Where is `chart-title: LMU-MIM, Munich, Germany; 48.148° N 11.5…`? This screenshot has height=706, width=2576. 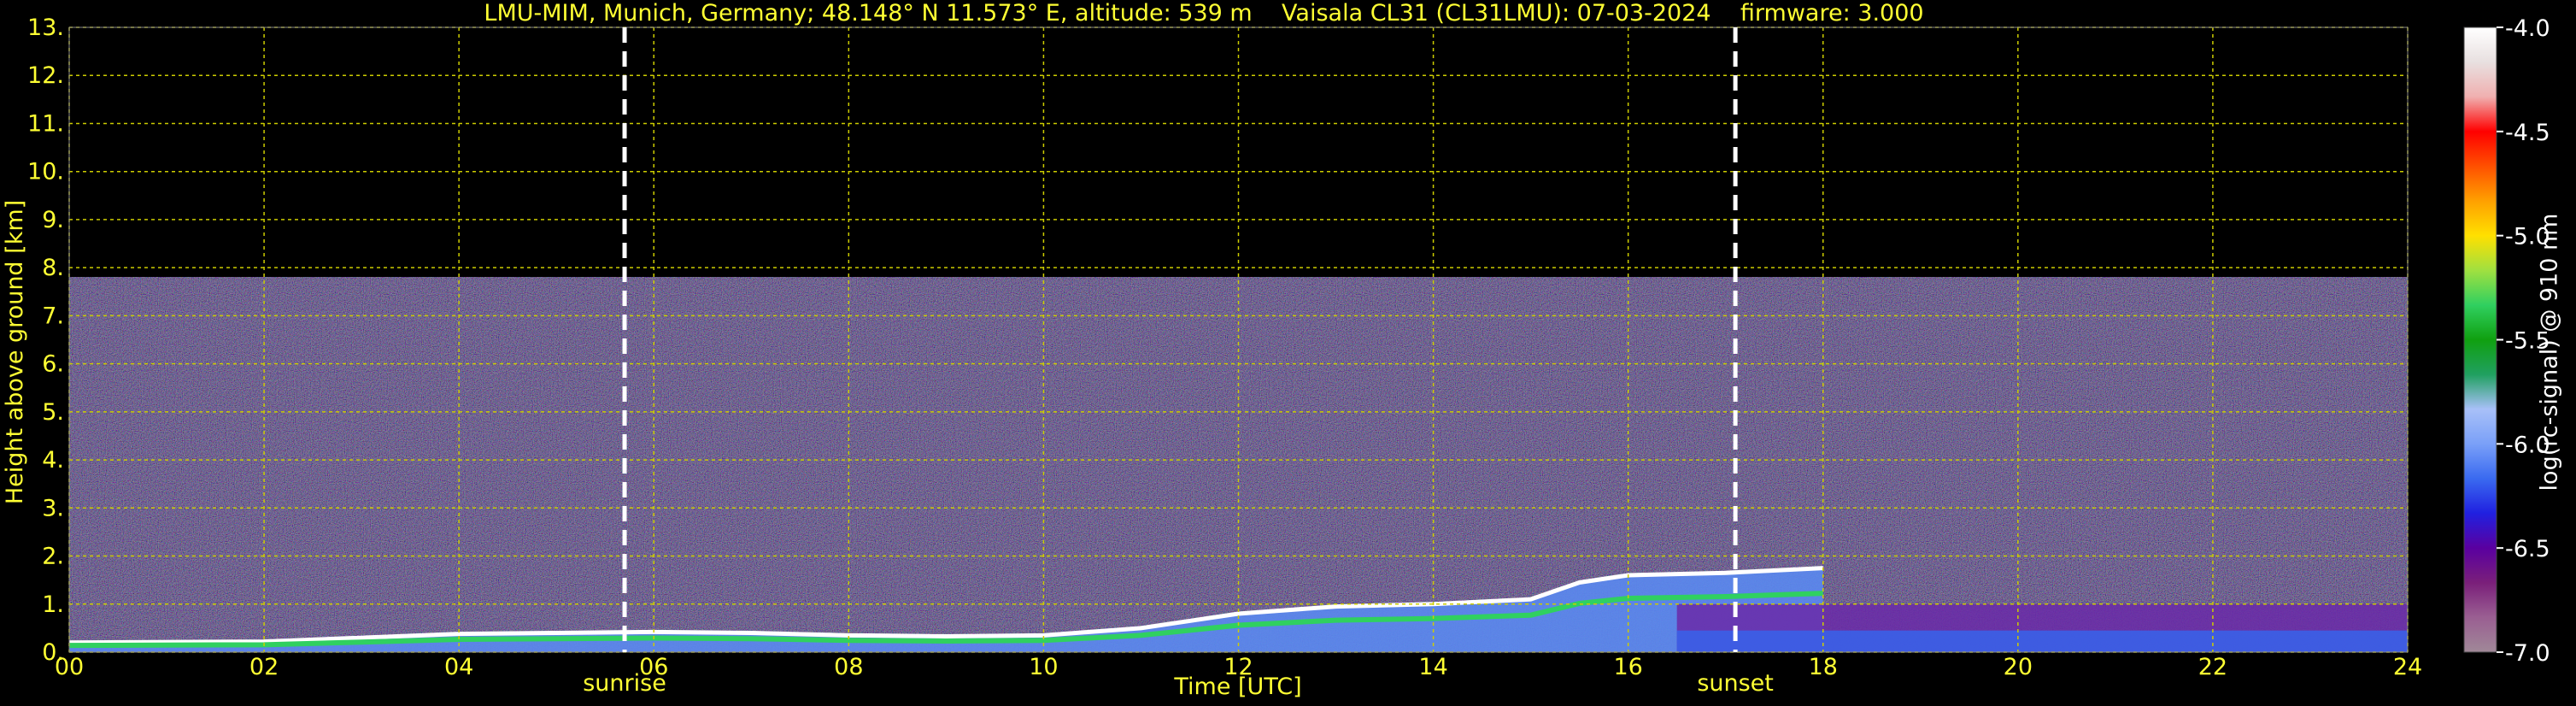 chart-title: LMU-MIM, Munich, Germany; 48.148° N 11.5… is located at coordinates (1204, 13).